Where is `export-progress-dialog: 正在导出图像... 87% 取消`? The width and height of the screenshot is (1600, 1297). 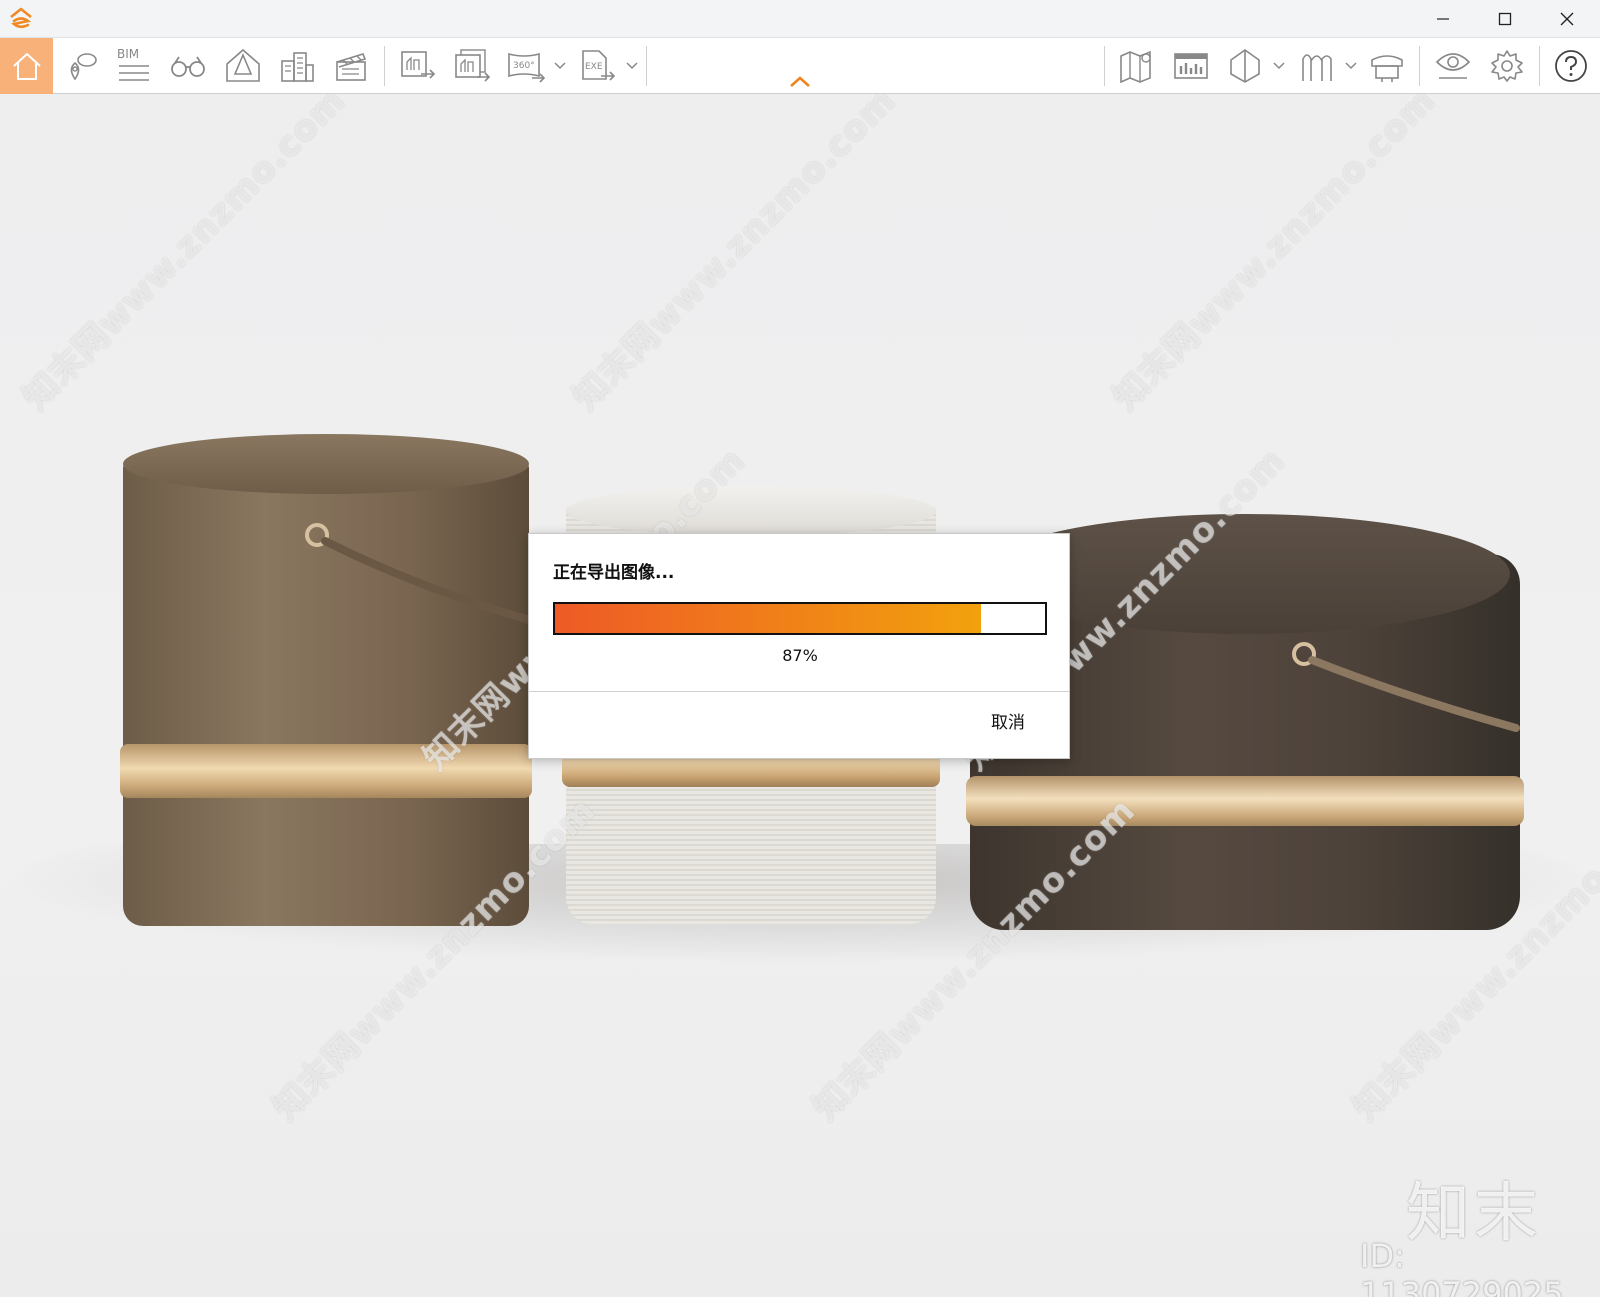
export-progress-dialog: 正在导出图像... 87% 取消 is located at coordinates (799, 646).